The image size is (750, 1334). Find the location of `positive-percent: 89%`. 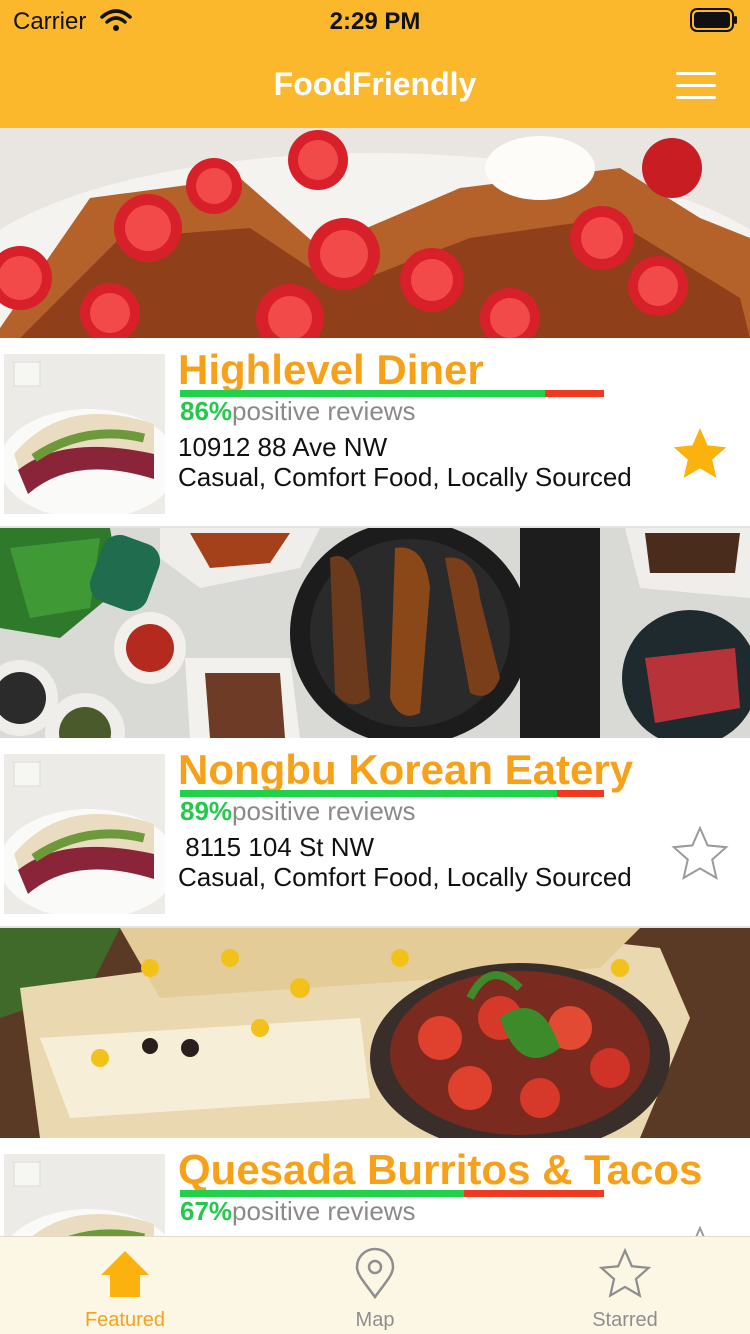

positive-percent: 89% is located at coordinates (206, 811).